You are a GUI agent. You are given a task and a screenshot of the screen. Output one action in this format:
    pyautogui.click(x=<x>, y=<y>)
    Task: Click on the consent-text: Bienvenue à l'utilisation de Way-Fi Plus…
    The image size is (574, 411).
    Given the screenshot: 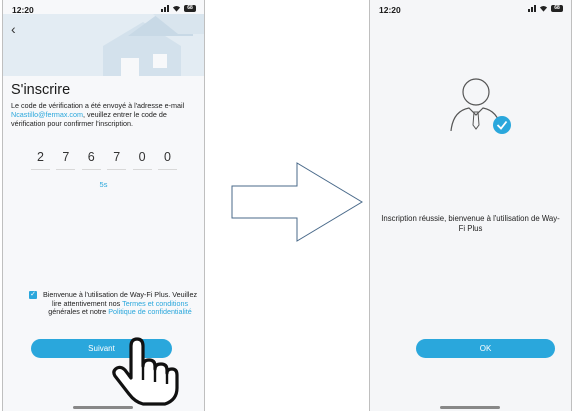 What is the action you would take?
    pyautogui.click(x=120, y=303)
    